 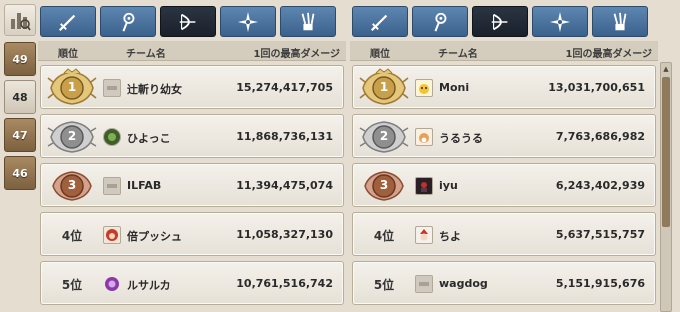 I want to click on team-name: ひよっこ, so click(x=149, y=138).